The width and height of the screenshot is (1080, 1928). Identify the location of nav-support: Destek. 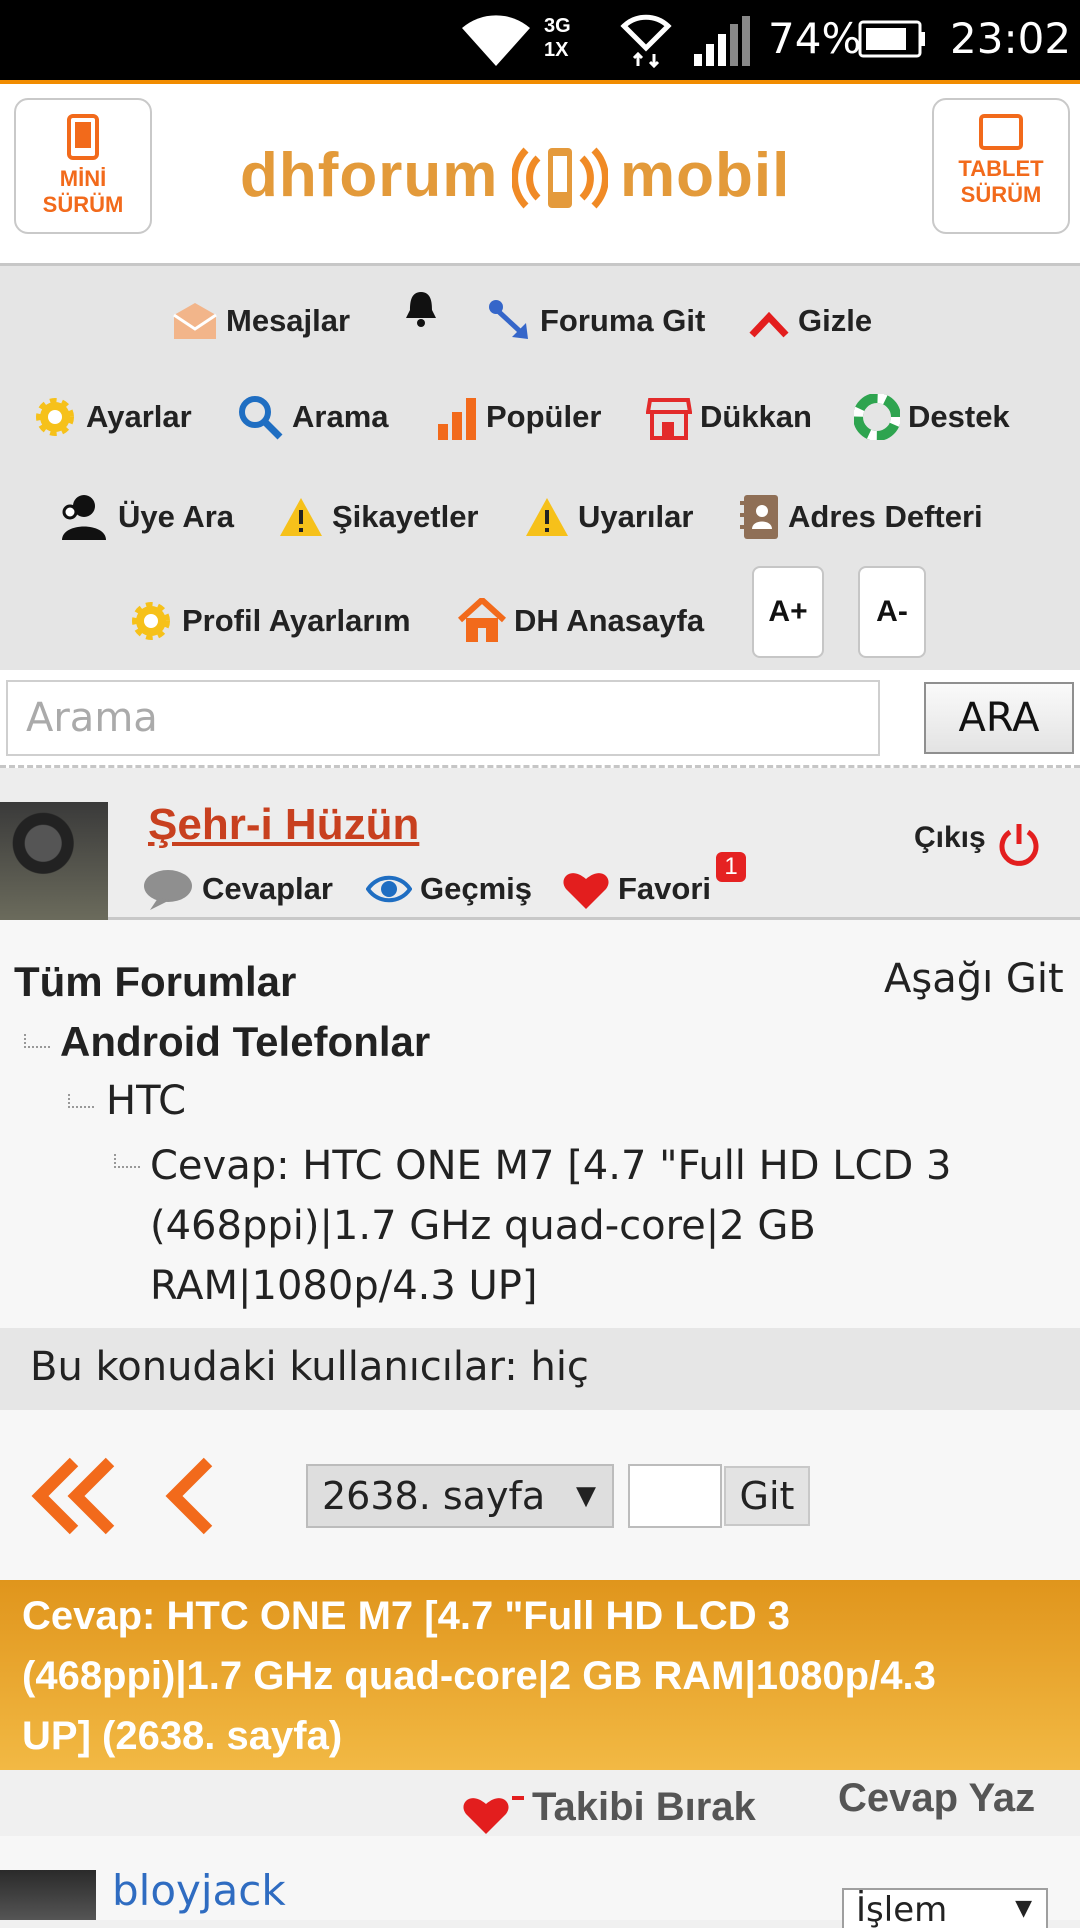
(932, 417).